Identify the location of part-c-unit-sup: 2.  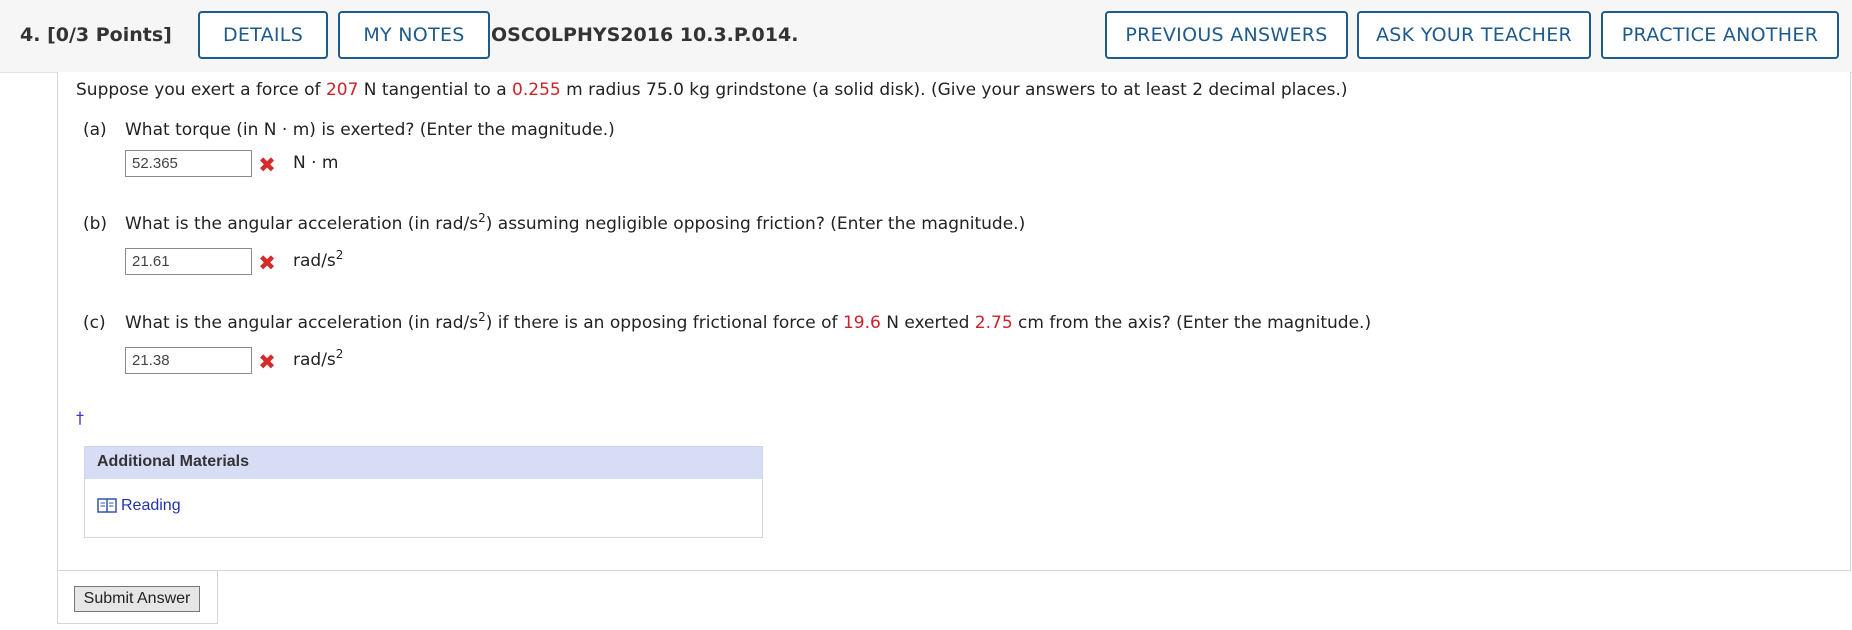
(339, 354).